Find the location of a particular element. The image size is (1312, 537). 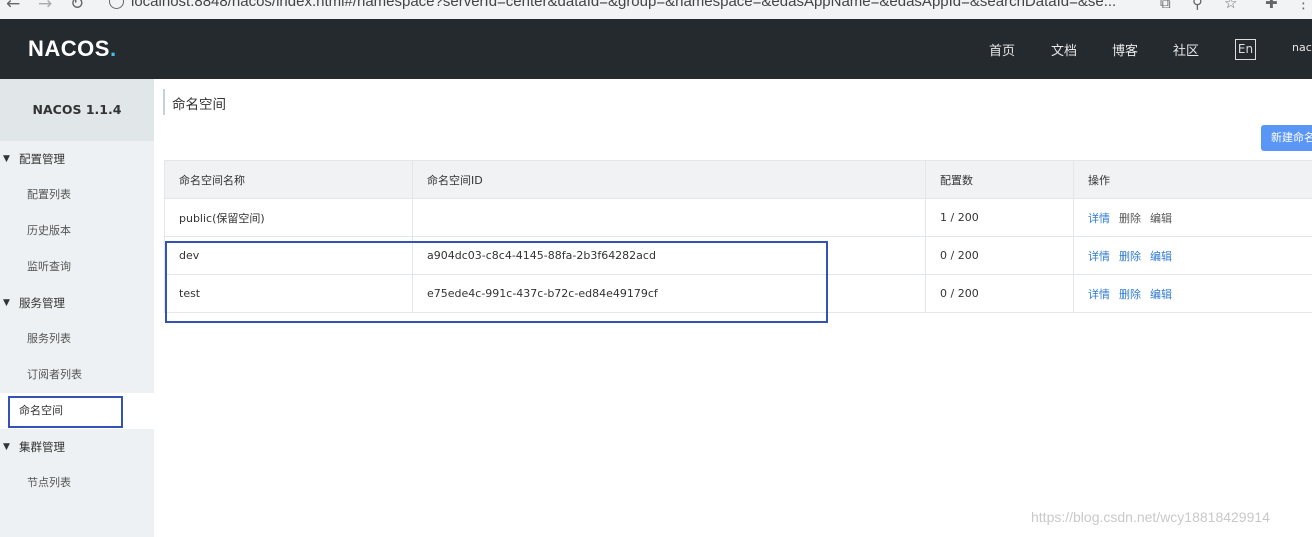

nav-community-link: 社区 is located at coordinates (1186, 49).